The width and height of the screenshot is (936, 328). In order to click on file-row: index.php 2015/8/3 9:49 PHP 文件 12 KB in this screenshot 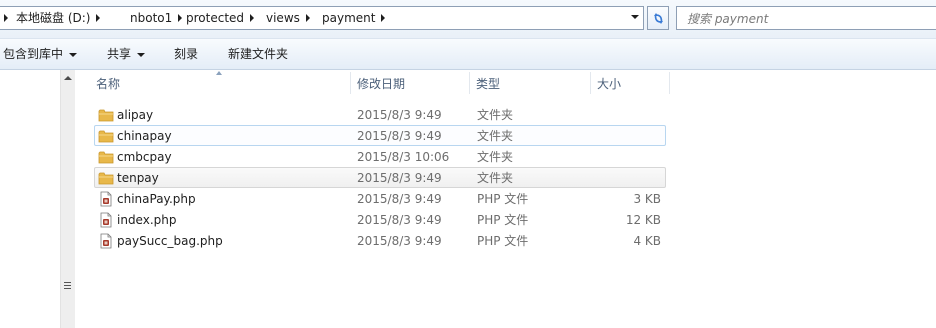, I will do `click(380, 219)`.